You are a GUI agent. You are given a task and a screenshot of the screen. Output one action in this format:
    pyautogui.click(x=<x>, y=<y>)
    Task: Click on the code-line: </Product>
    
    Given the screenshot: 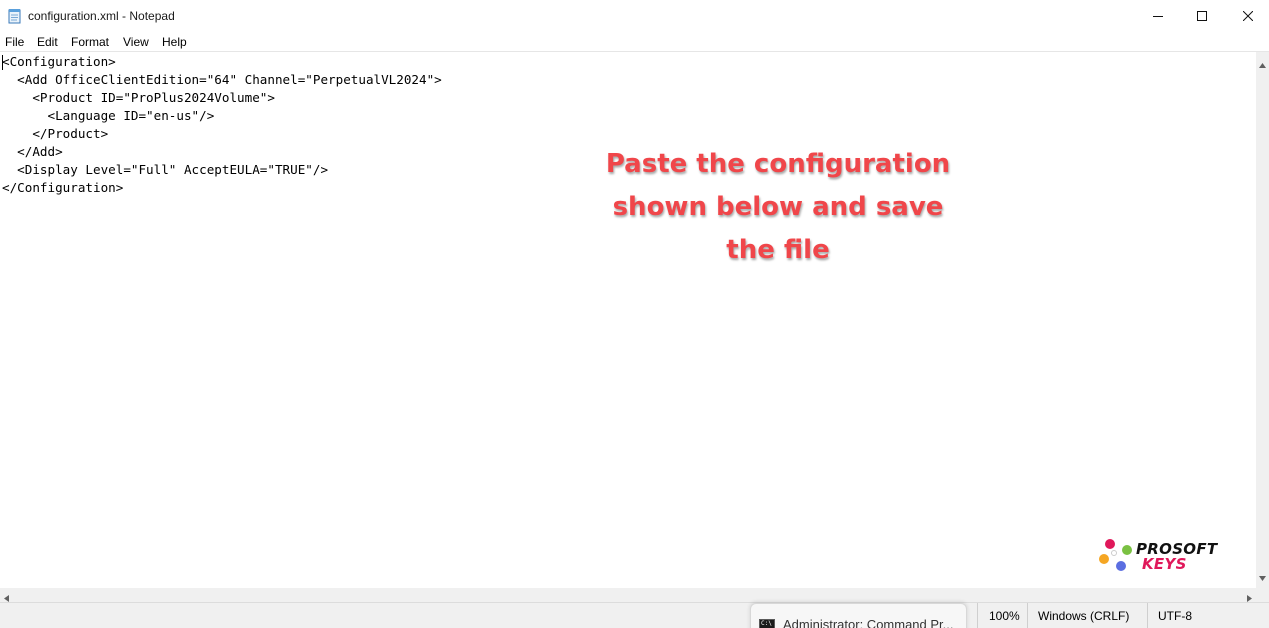 What is the action you would take?
    pyautogui.click(x=55, y=133)
    